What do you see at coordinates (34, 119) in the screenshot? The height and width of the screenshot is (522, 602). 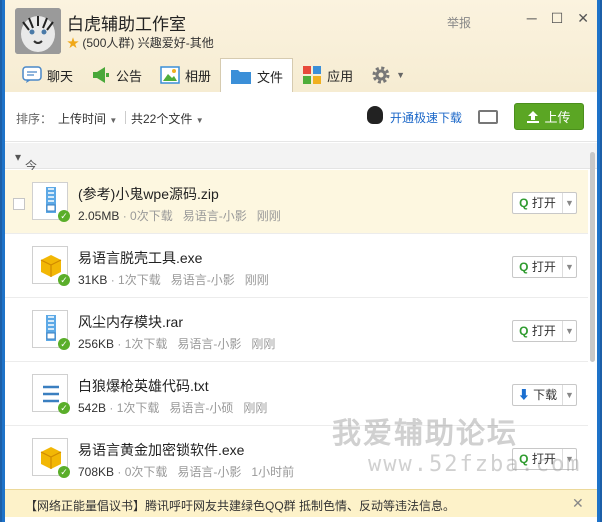 I see `sort-label: 排序：` at bounding box center [34, 119].